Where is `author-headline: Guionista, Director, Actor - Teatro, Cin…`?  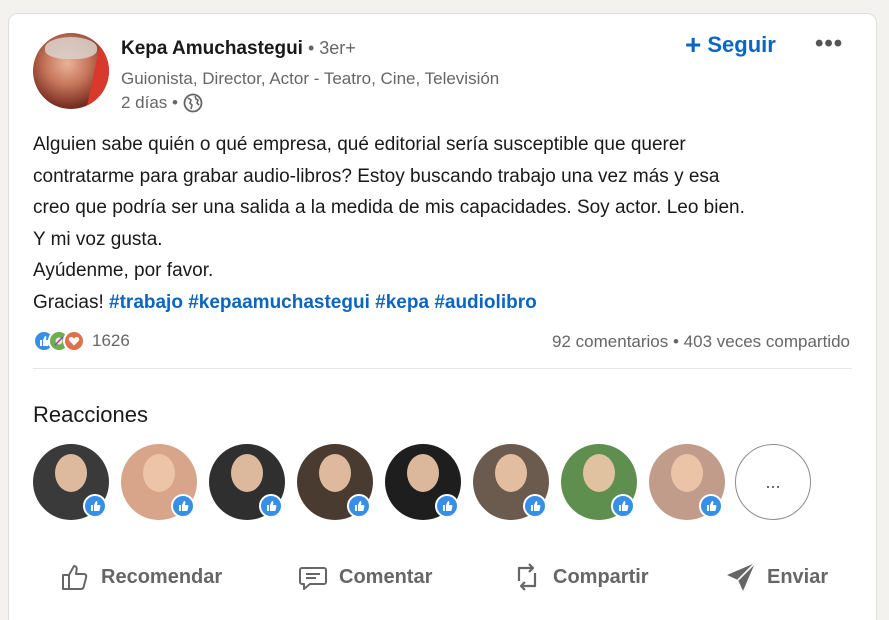 author-headline: Guionista, Director, Actor - Teatro, Cin… is located at coordinates (310, 78).